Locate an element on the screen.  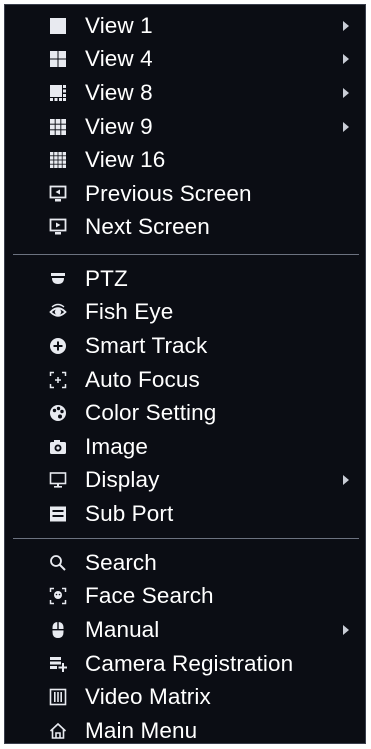
menu-item-label: Image is located at coordinates (117, 446).